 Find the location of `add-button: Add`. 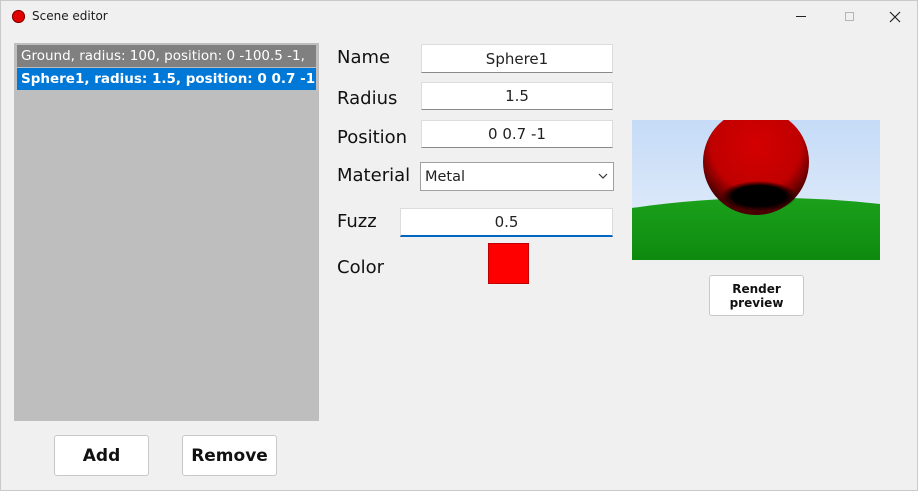

add-button: Add is located at coordinates (101, 455).